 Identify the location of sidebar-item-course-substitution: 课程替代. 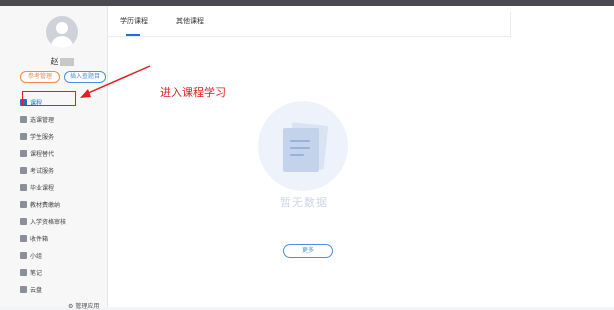
(54, 153).